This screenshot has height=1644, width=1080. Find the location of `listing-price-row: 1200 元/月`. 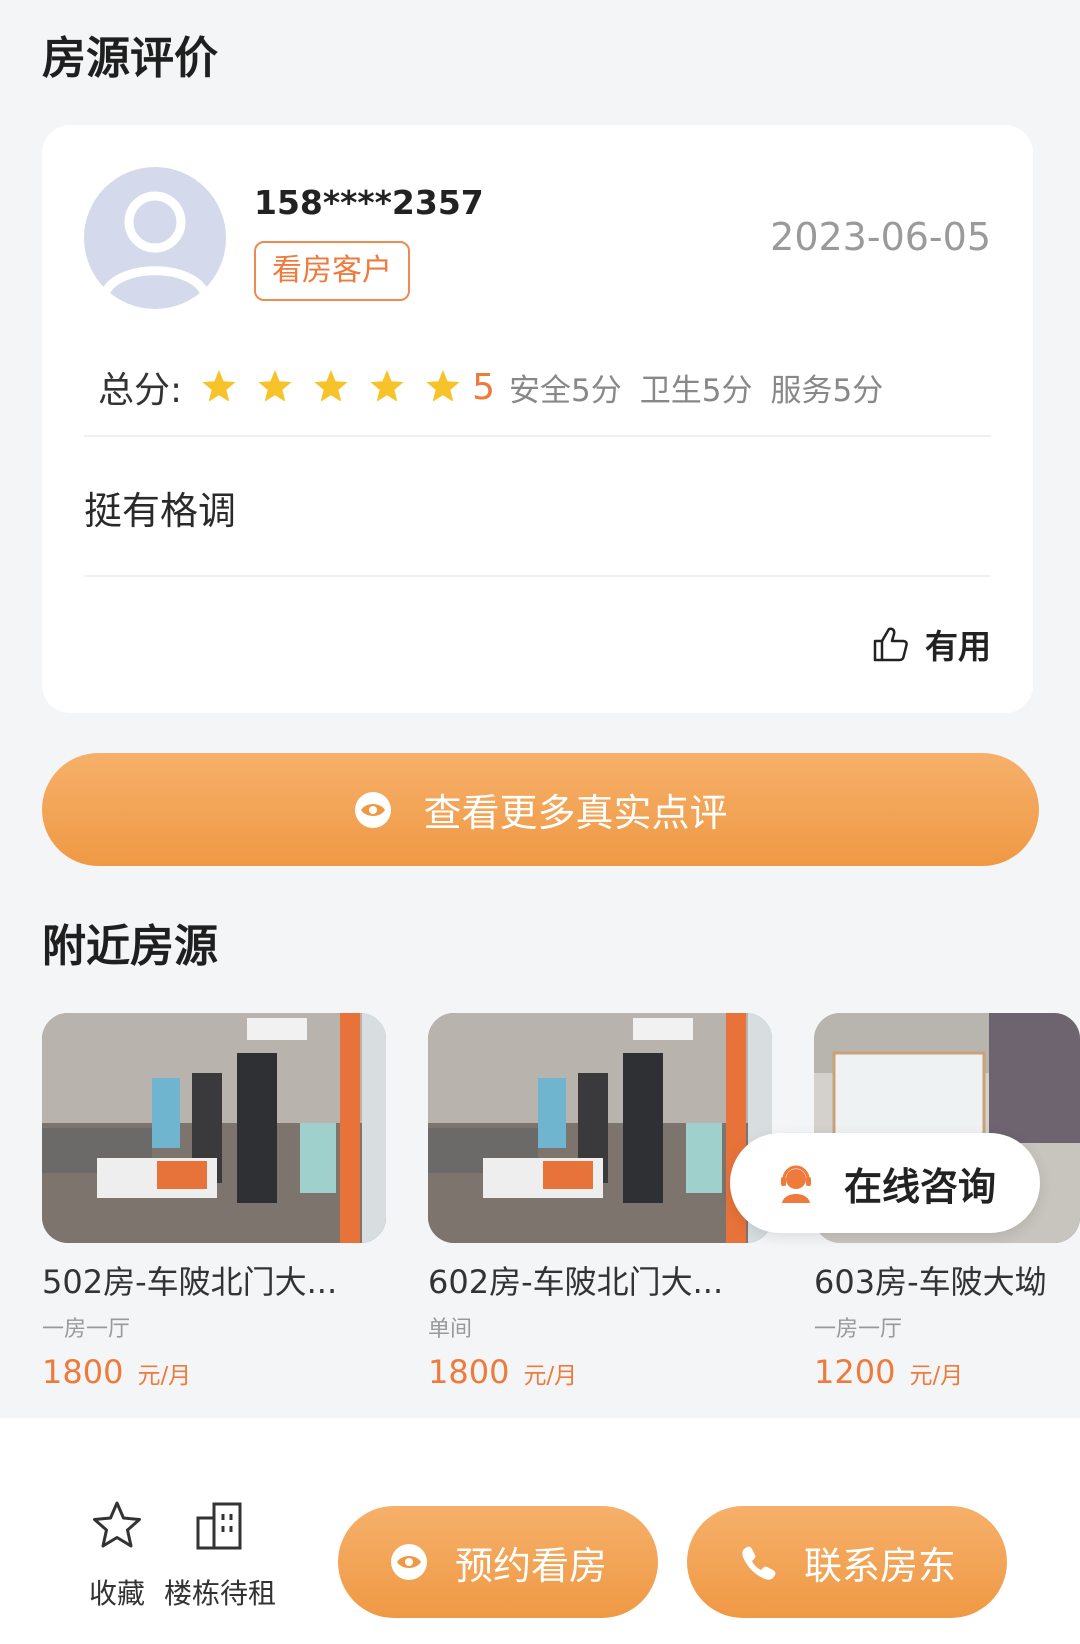

listing-price-row: 1200 元/月 is located at coordinates (947, 1372).